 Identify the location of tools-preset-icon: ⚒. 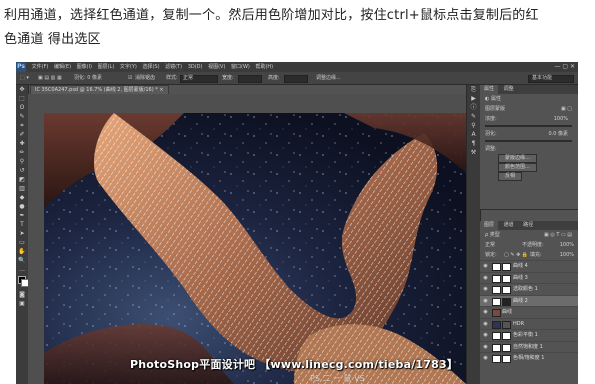
(473, 152).